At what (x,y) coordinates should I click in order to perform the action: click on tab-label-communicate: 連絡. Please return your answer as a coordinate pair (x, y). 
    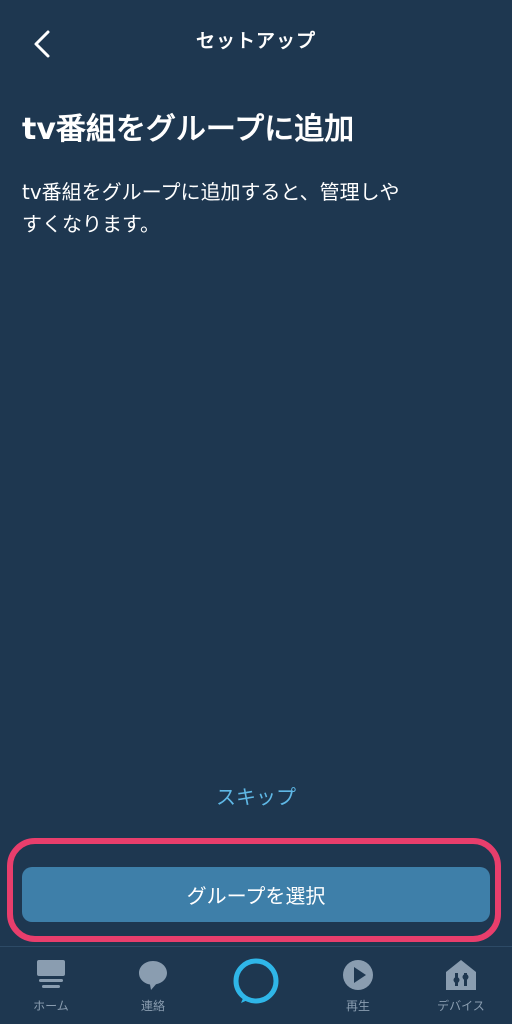
    Looking at the image, I should click on (152, 1006).